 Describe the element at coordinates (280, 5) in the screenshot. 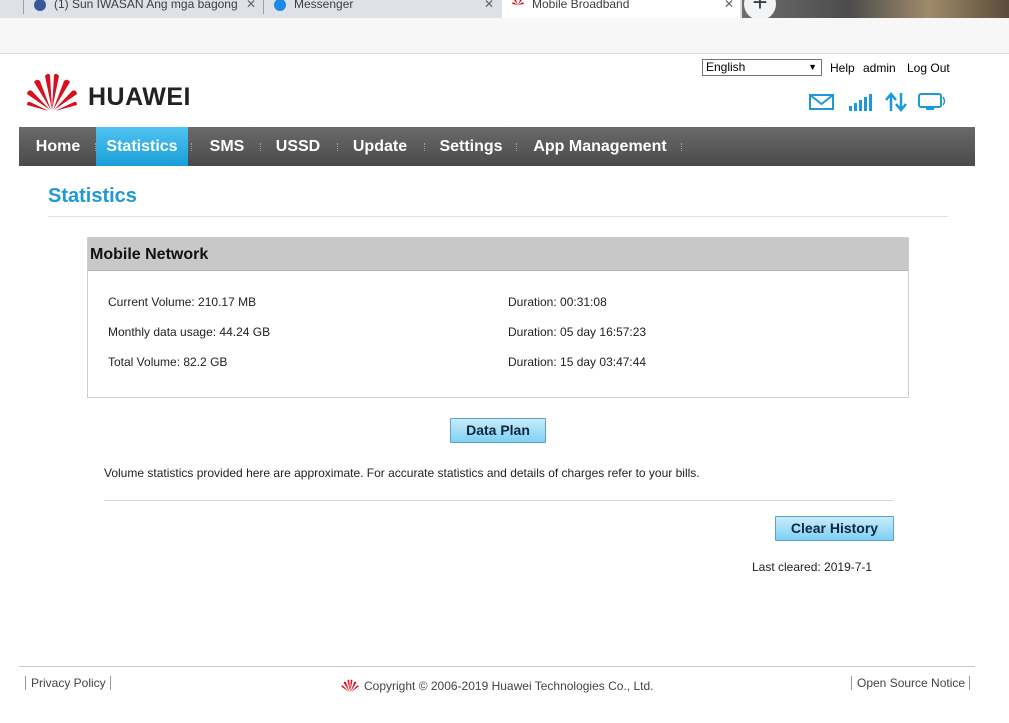

I see `messenger-favicon-icon` at that location.